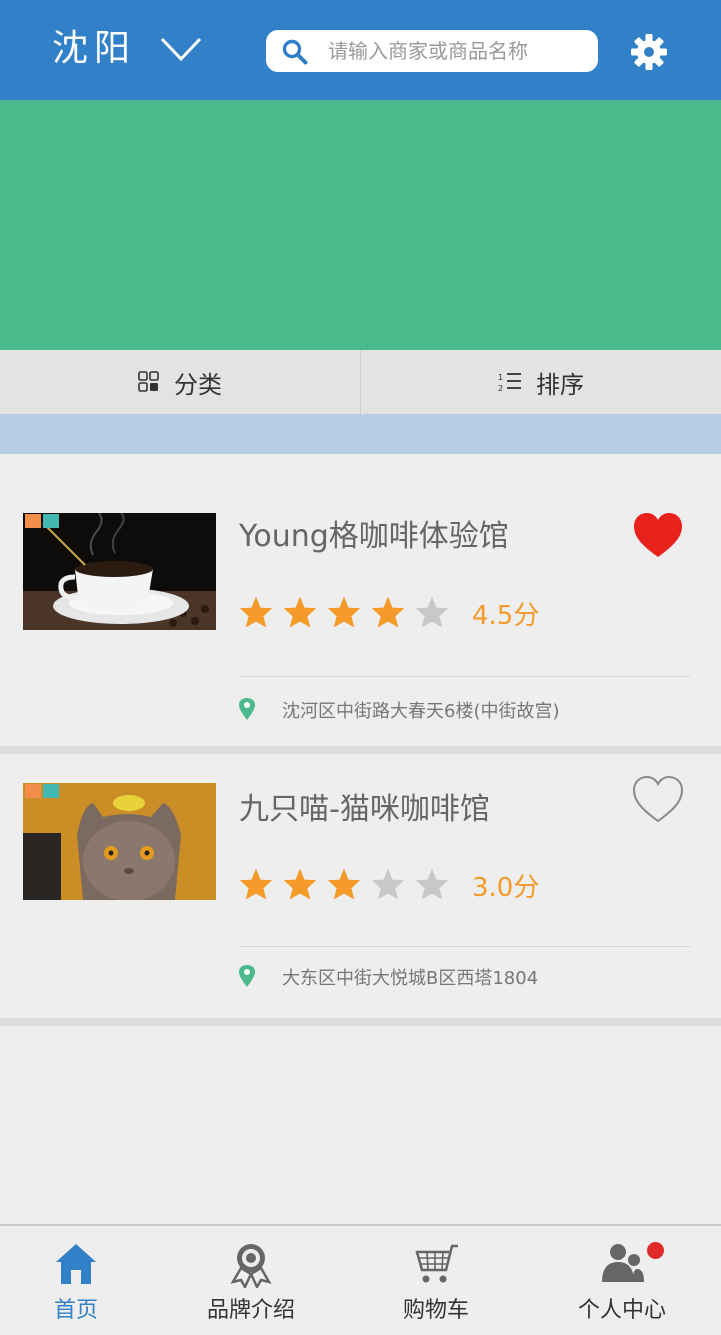 The width and height of the screenshot is (721, 1335). Describe the element at coordinates (251, 1310) in the screenshot. I see `tab-brand-label: 品牌介绍` at that location.